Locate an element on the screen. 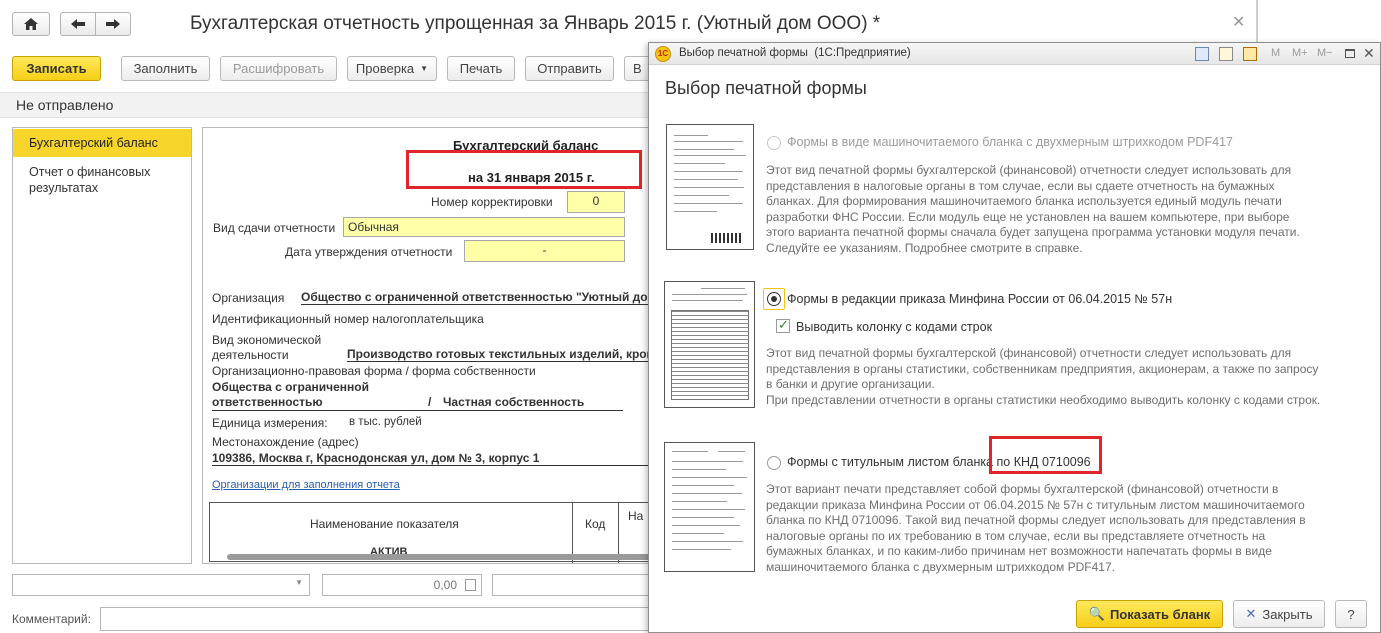 The height and width of the screenshot is (633, 1381). legal-form-value-2: ответственностью is located at coordinates (267, 402).